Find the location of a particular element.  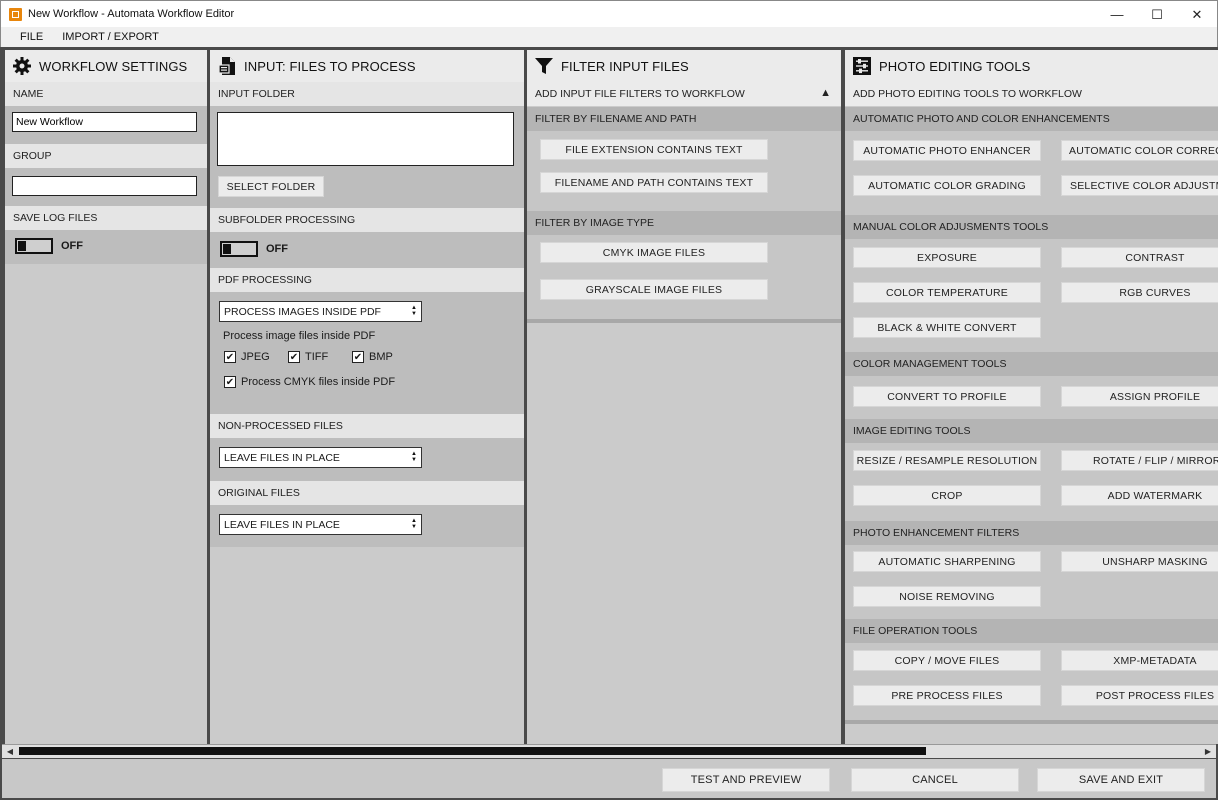

pdf-processing-select: PROCESS IMAGES INSIDE PDF ▲ ▼ is located at coordinates (320, 311).